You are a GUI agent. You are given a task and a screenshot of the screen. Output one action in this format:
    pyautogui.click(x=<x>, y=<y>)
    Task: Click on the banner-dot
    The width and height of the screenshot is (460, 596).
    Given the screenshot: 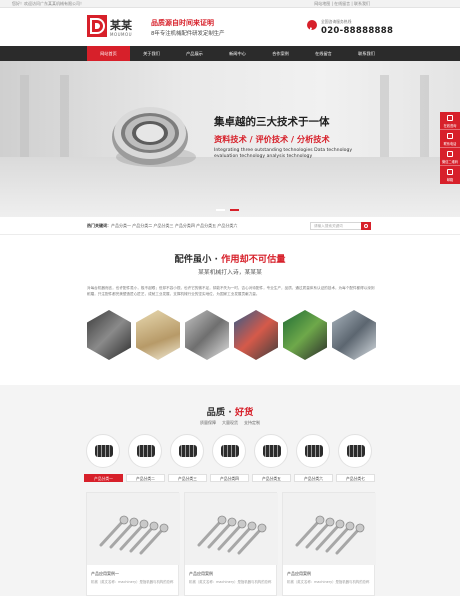 What is the action you would take?
    pyautogui.click(x=220, y=210)
    